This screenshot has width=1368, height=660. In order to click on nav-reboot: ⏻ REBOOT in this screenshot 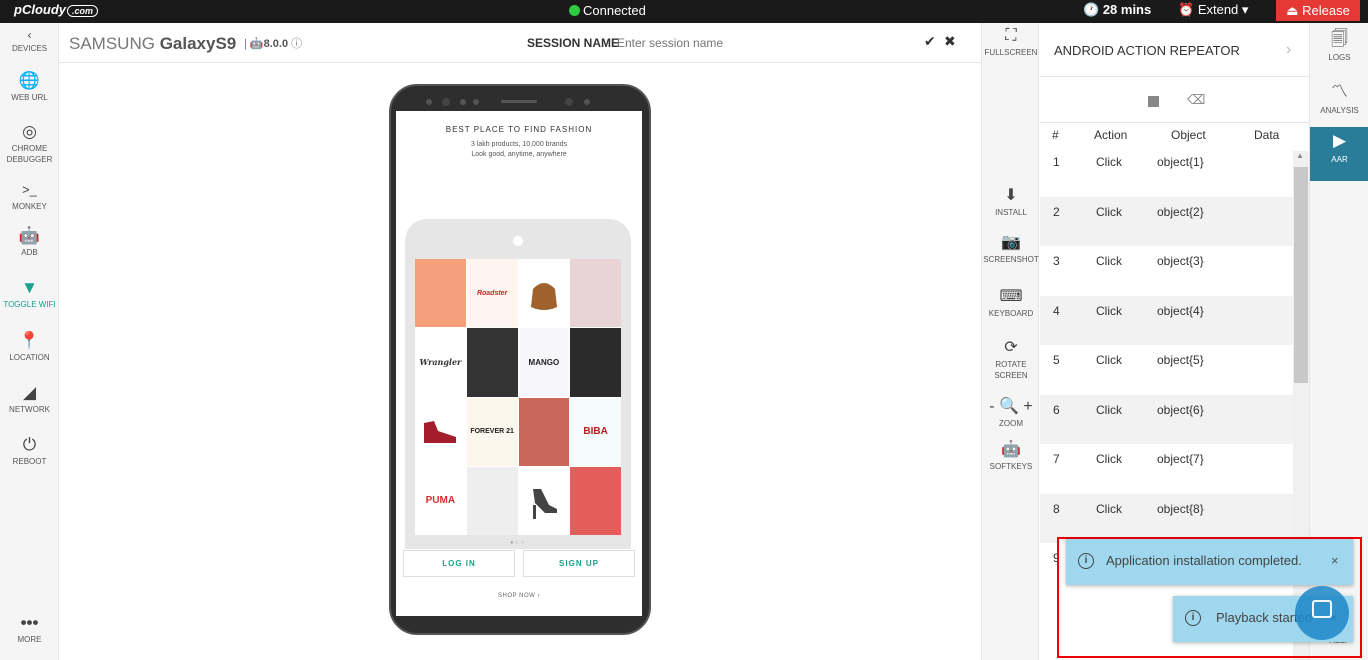, I will do `click(29, 451)`.